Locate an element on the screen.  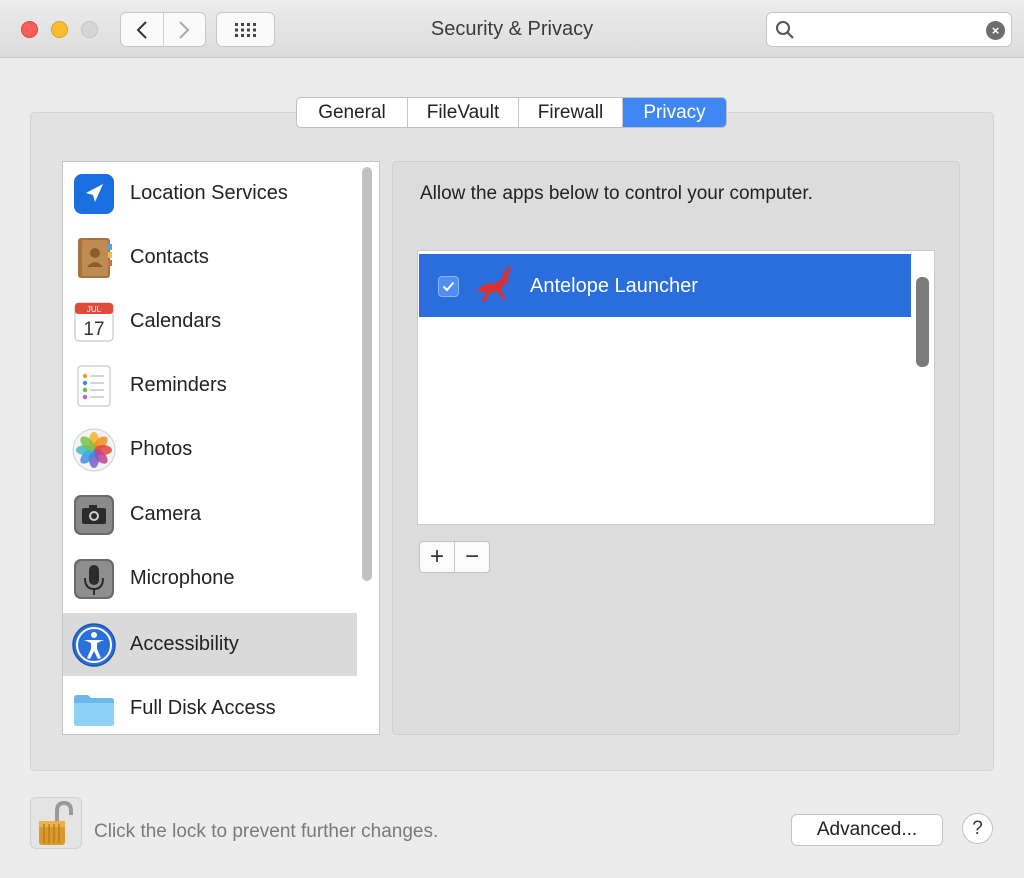
svg-text: 17 is located at coordinates (93, 329).